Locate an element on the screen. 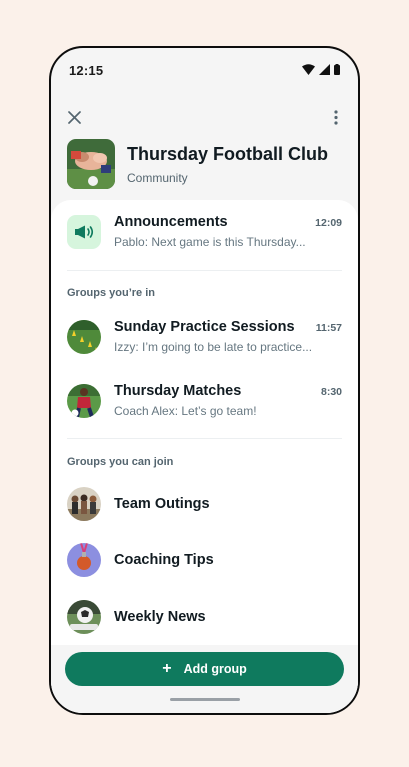  status-time: 12:15 is located at coordinates (86, 70).